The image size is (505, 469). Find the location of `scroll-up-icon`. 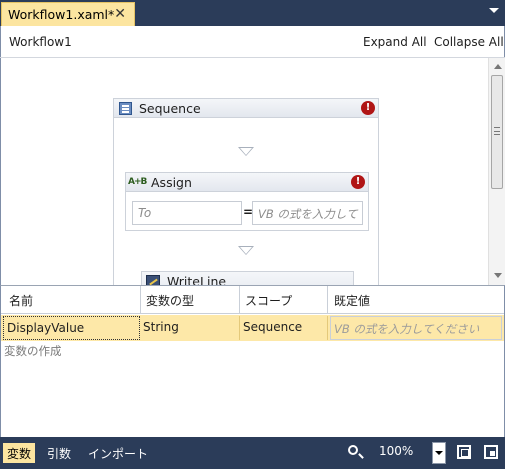

scroll-up-icon is located at coordinates (498, 66).